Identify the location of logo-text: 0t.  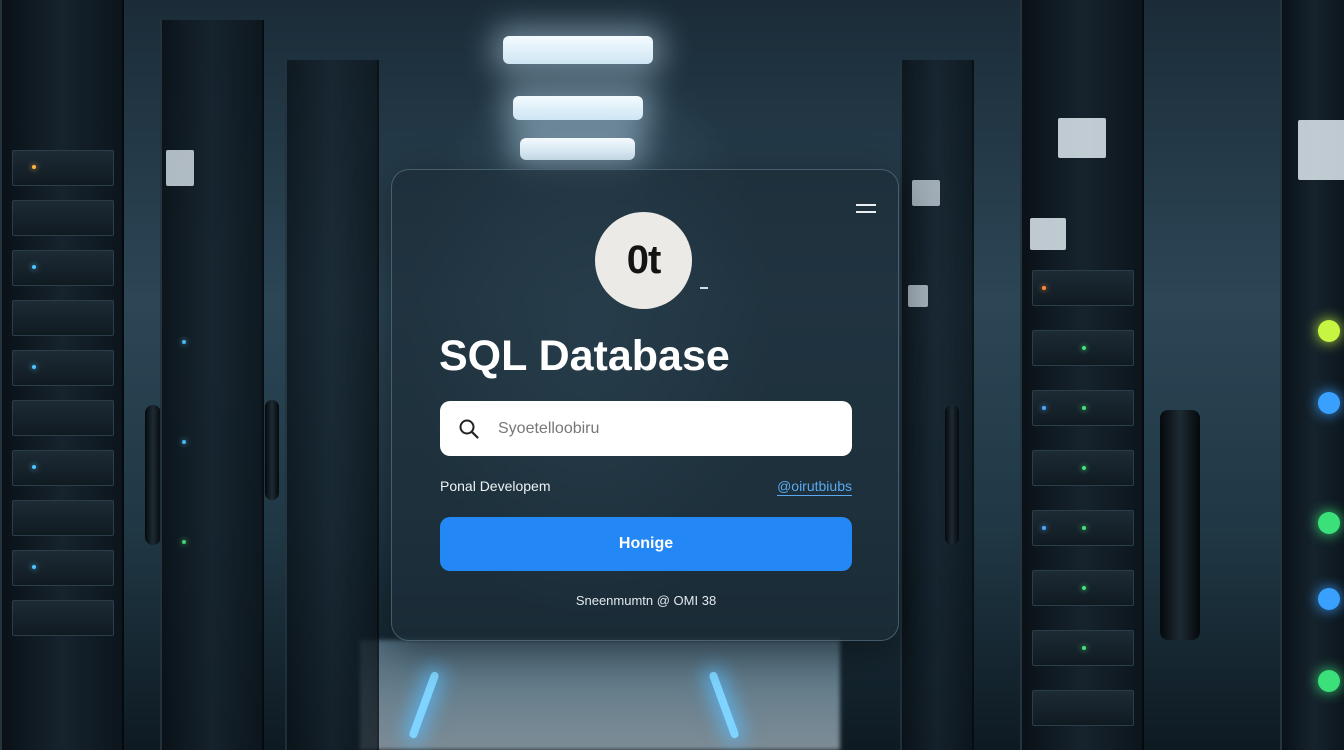
(644, 260).